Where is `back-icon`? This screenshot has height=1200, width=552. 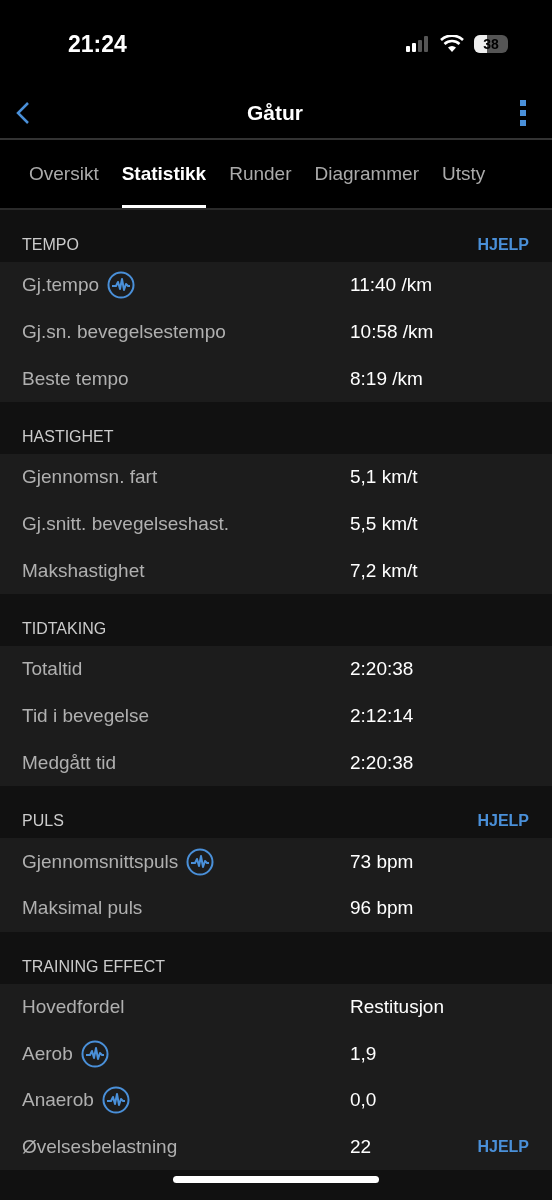
back-icon is located at coordinates (23, 113).